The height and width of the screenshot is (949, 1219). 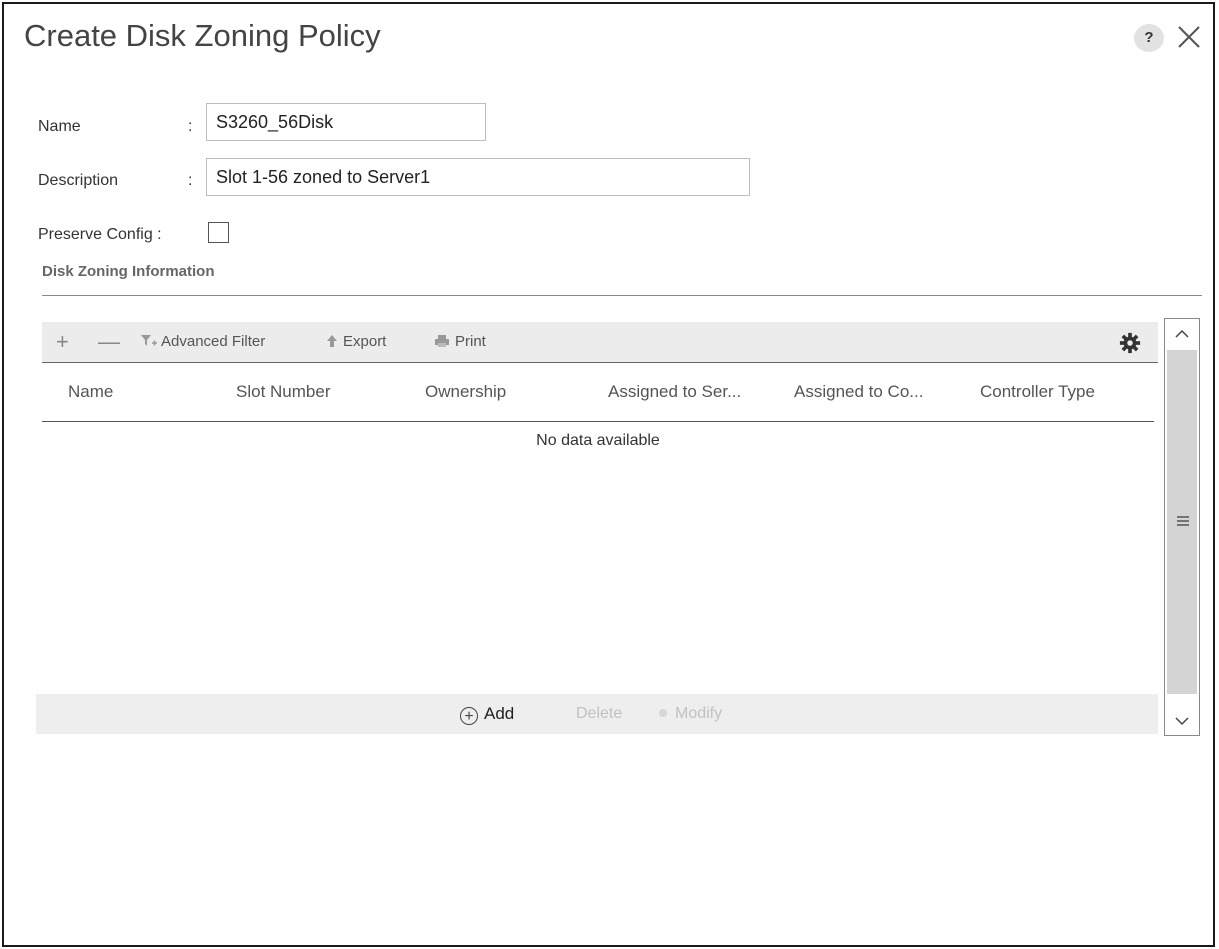 I want to click on export-label: Export, so click(x=365, y=341).